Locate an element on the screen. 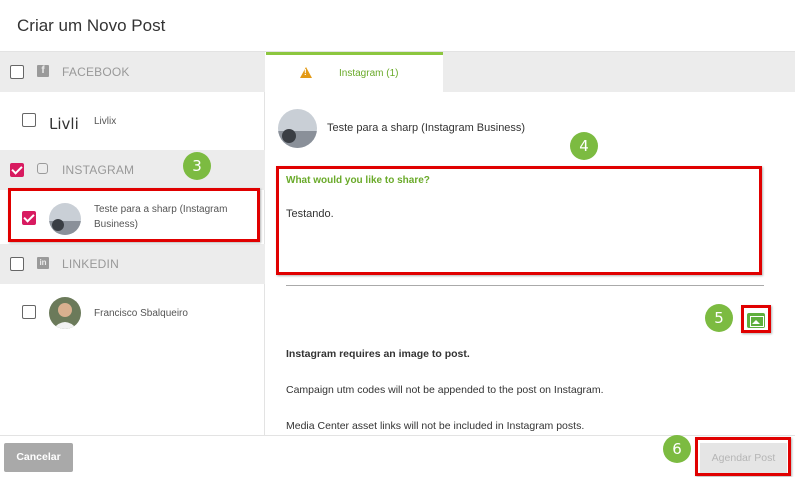  network-row-linkedin: in LINKEDIN is located at coordinates (132, 264).